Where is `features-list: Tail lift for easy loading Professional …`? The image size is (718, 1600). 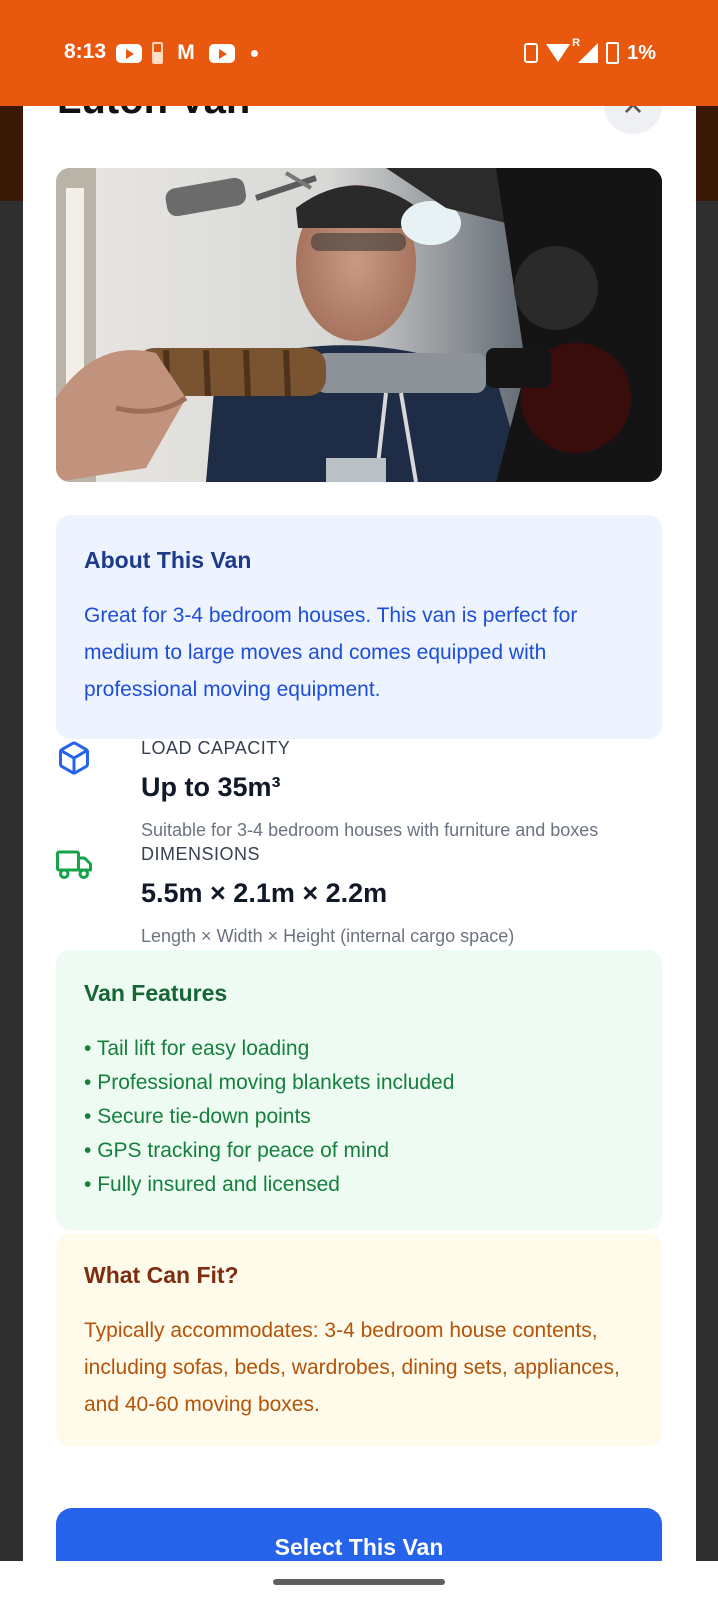 features-list: Tail lift for easy loading Professional … is located at coordinates (269, 1117).